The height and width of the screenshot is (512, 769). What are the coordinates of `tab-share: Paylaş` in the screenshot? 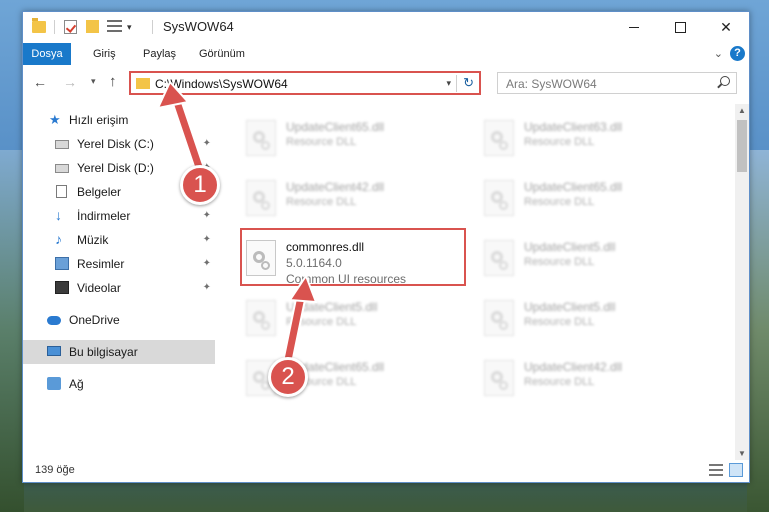 It's located at (159, 54).